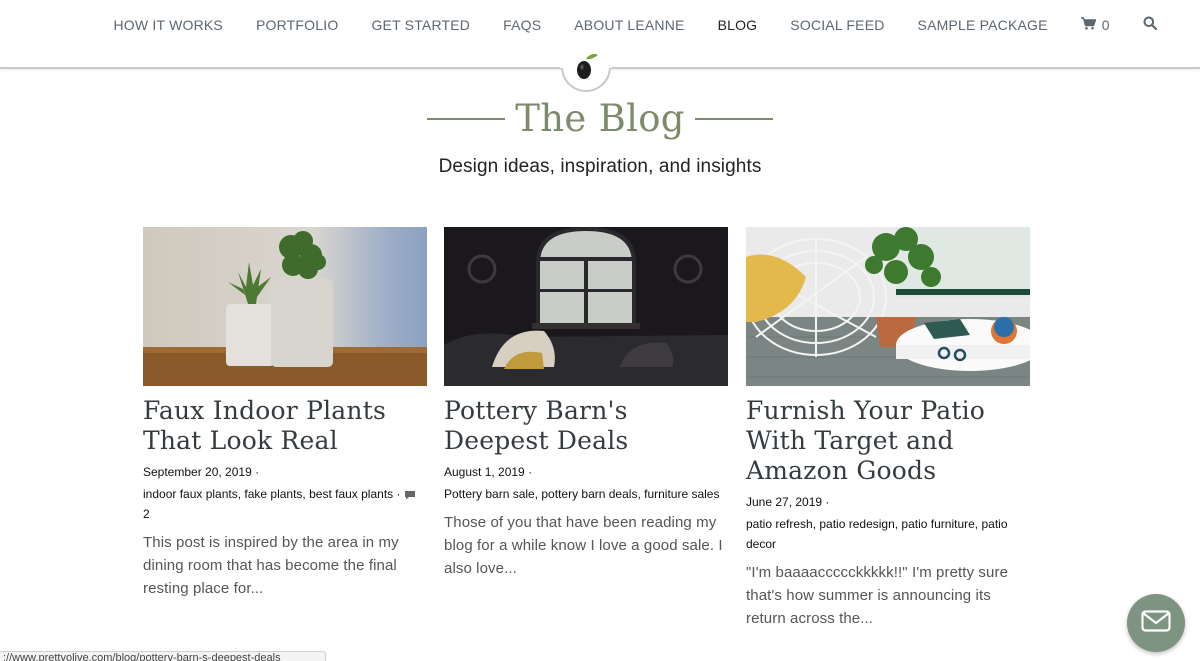  I want to click on cart-link: 0, so click(1095, 25).